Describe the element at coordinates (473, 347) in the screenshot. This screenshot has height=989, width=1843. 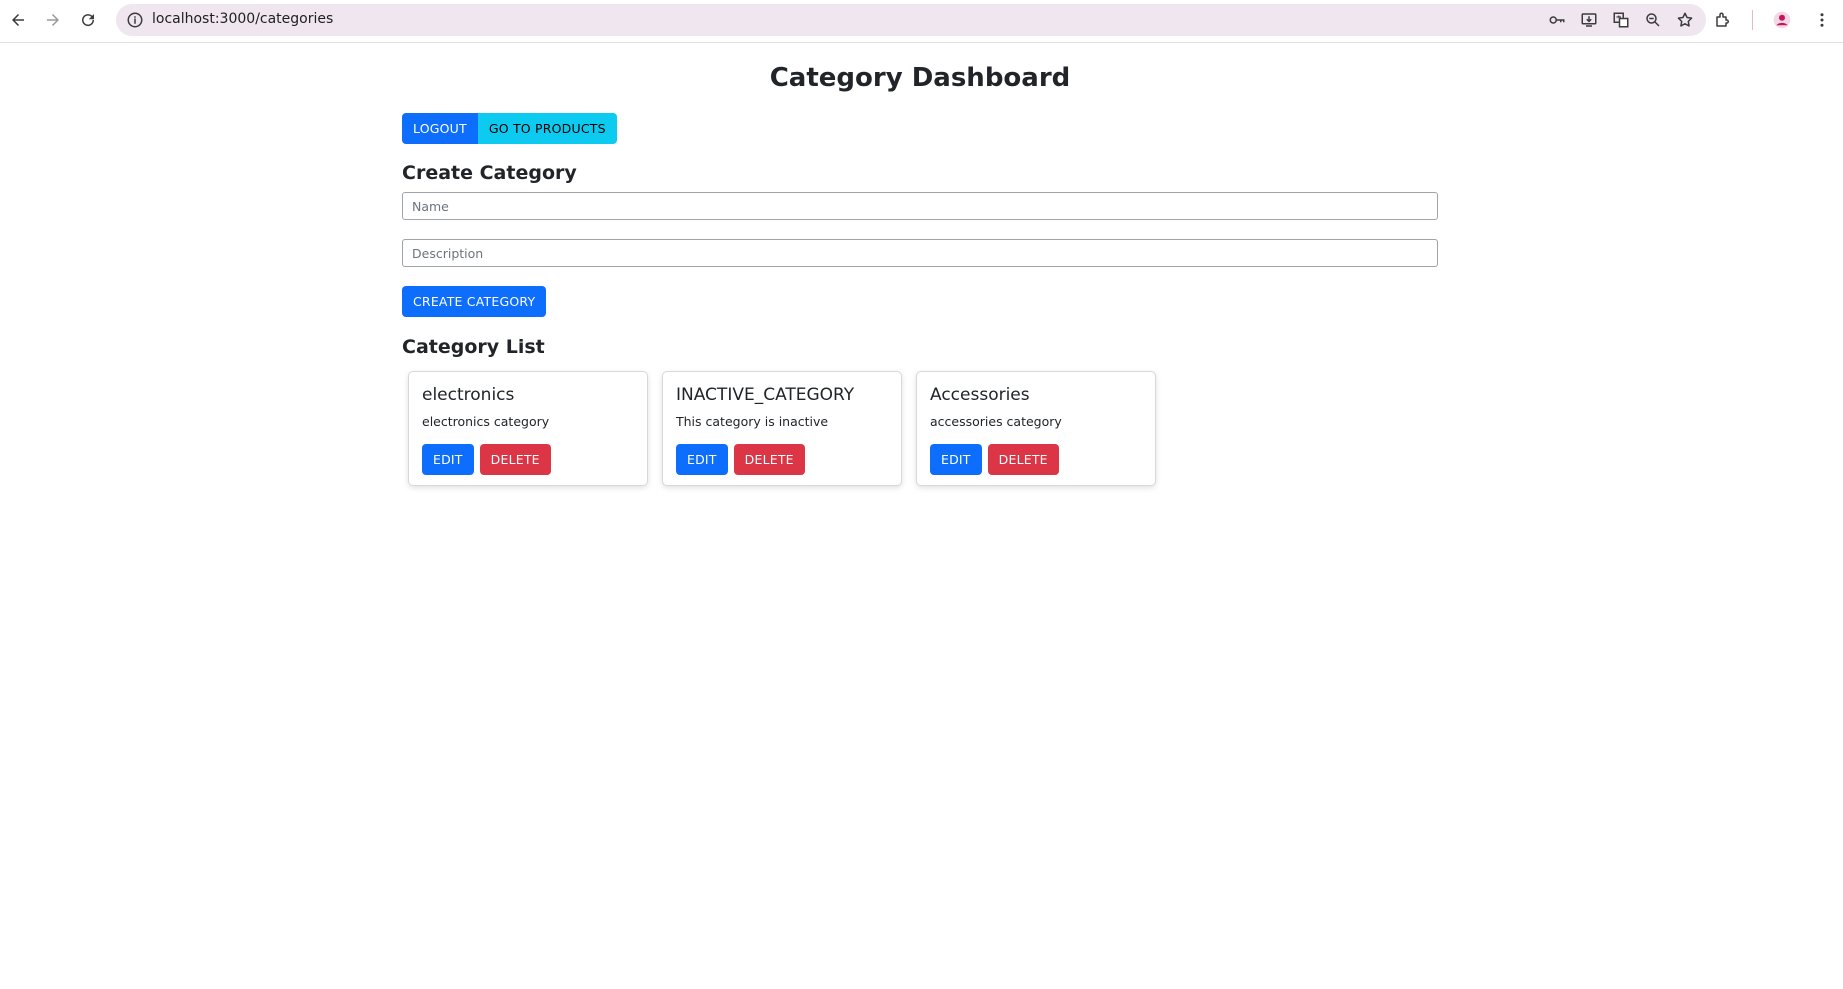
I see `category-list-heading: Category List` at that location.